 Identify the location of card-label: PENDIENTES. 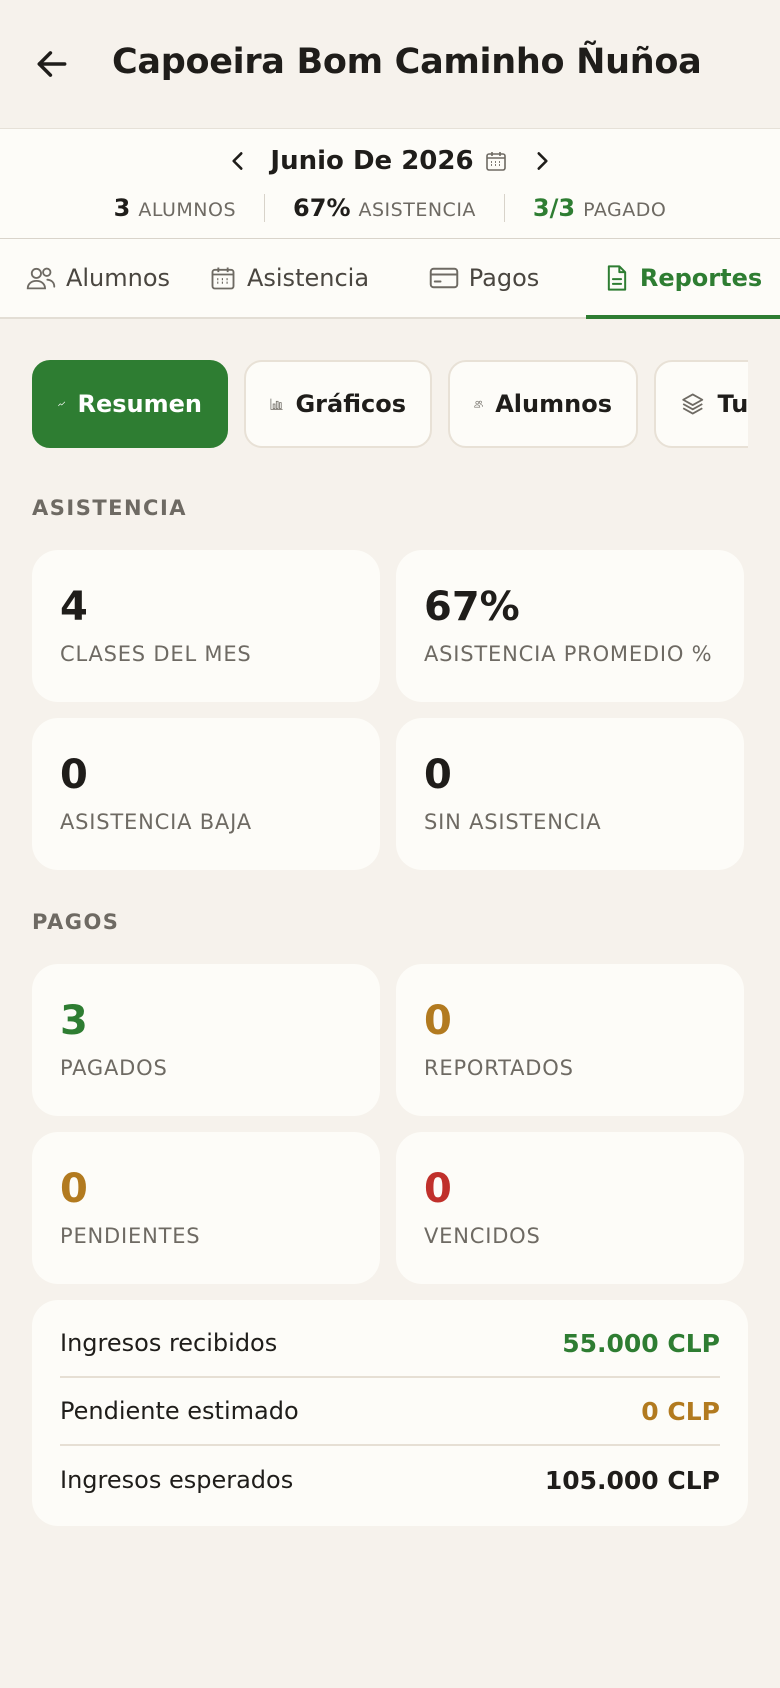
(130, 1236).